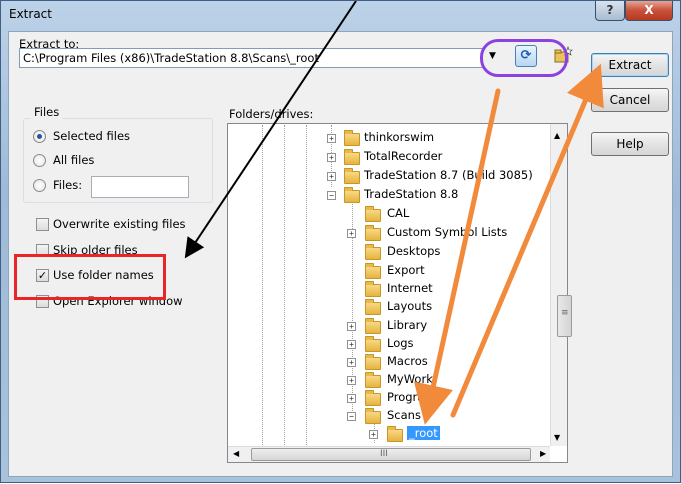  What do you see at coordinates (457, 256) in the screenshot?
I see `arrow-orange-down` at bounding box center [457, 256].